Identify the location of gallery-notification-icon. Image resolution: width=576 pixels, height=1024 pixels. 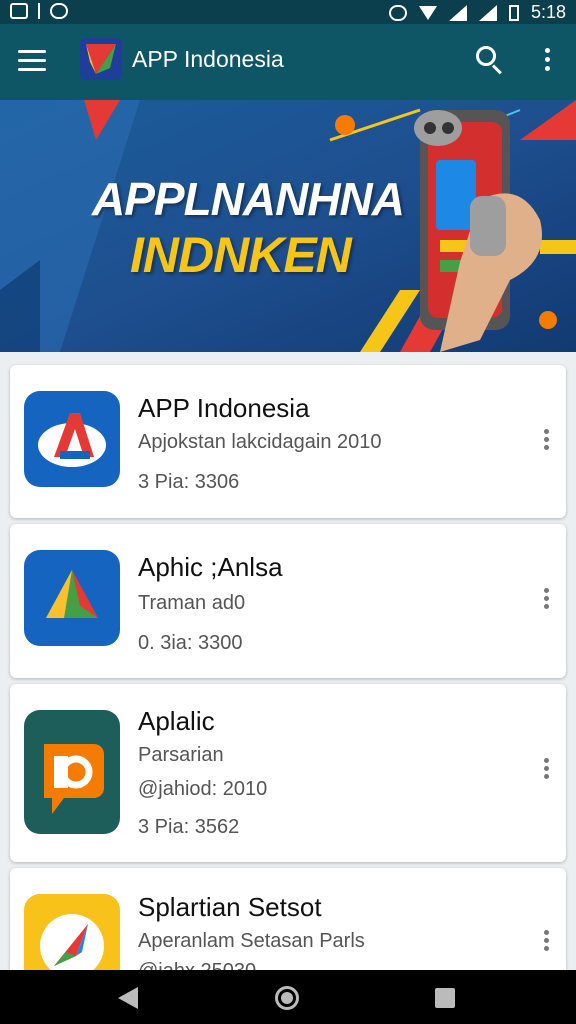
(19, 11).